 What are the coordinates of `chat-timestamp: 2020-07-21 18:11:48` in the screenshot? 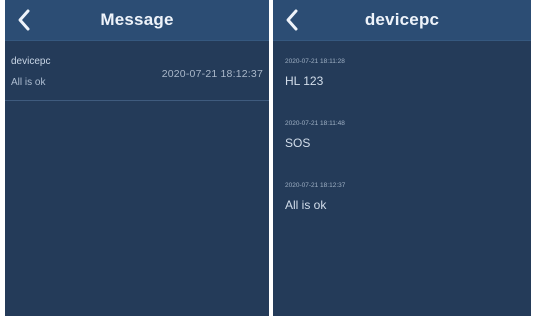 It's located at (315, 123).